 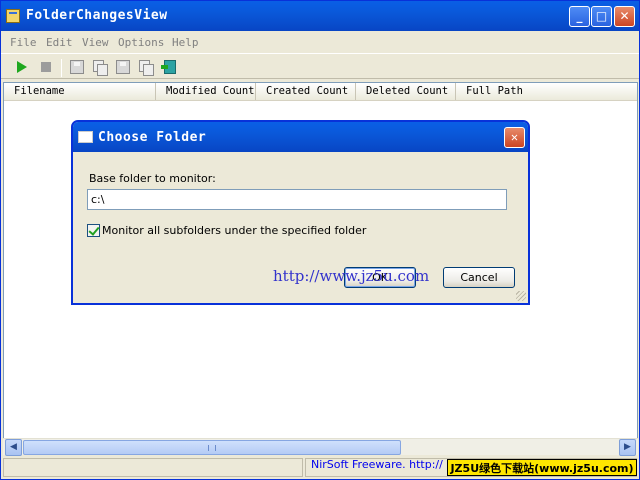 What do you see at coordinates (152, 178) in the screenshot?
I see `base-folder-label: Base folder to monitor:` at bounding box center [152, 178].